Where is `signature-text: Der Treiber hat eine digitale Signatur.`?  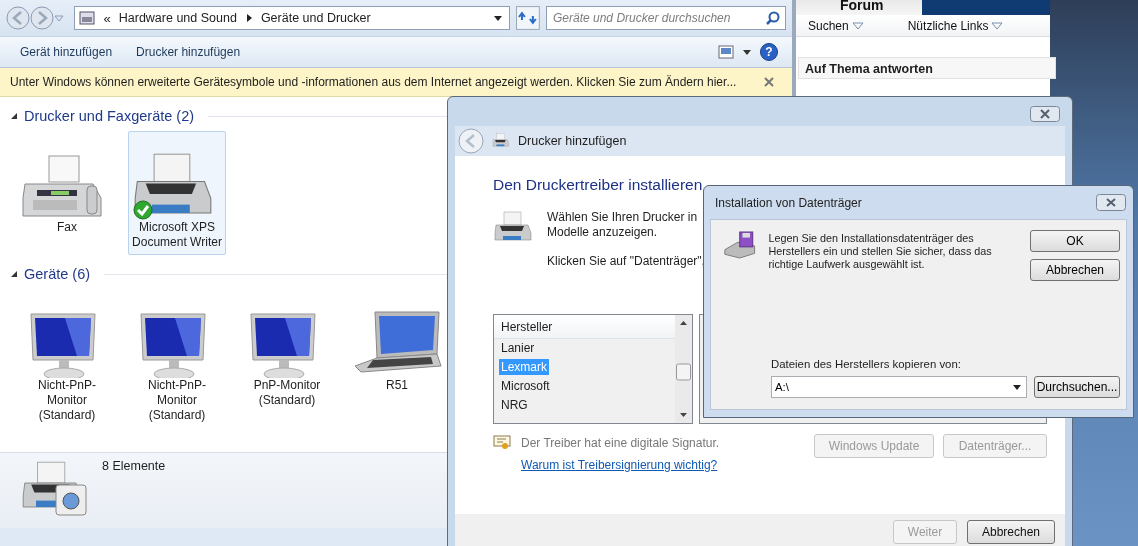
signature-text: Der Treiber hat eine digitale Signatur. is located at coordinates (620, 443).